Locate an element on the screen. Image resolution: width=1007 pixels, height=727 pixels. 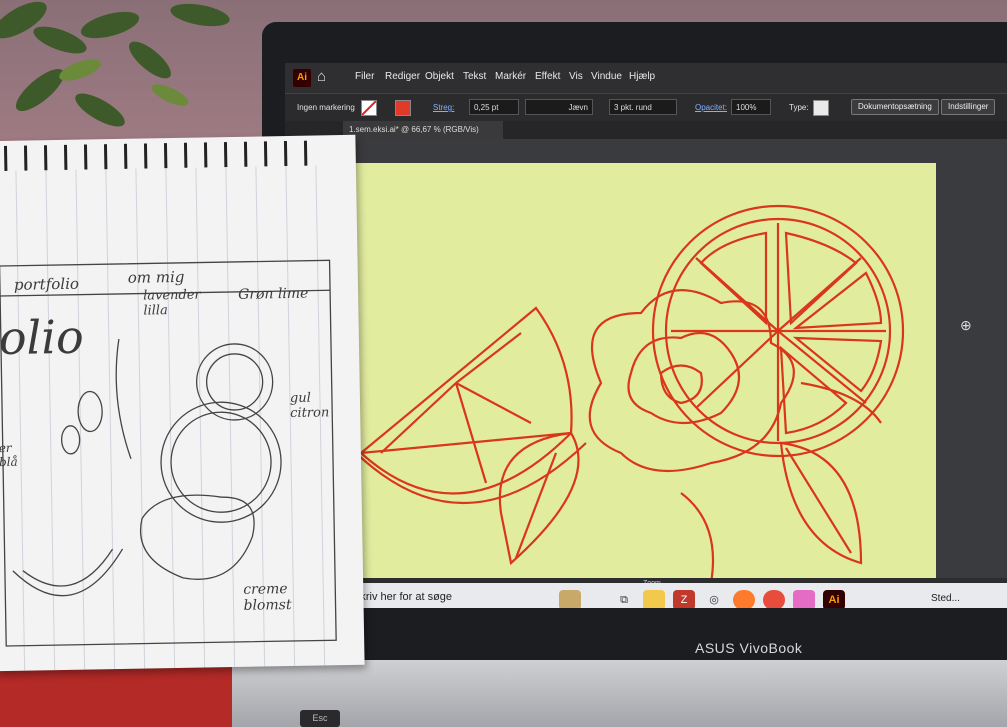
preferences-button: Indstillinger is located at coordinates (968, 107).